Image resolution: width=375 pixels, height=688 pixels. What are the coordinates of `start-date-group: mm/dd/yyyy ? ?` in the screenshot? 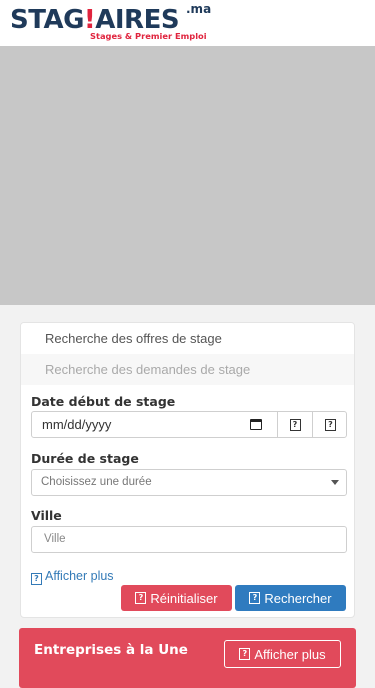 It's located at (189, 424).